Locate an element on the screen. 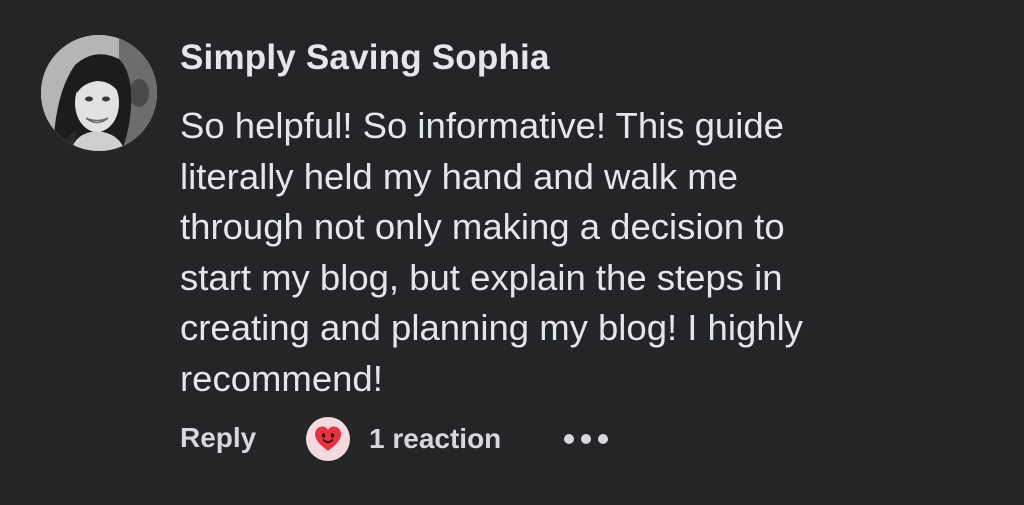  comment-text-line: literally held my hand and walk me is located at coordinates (459, 176).